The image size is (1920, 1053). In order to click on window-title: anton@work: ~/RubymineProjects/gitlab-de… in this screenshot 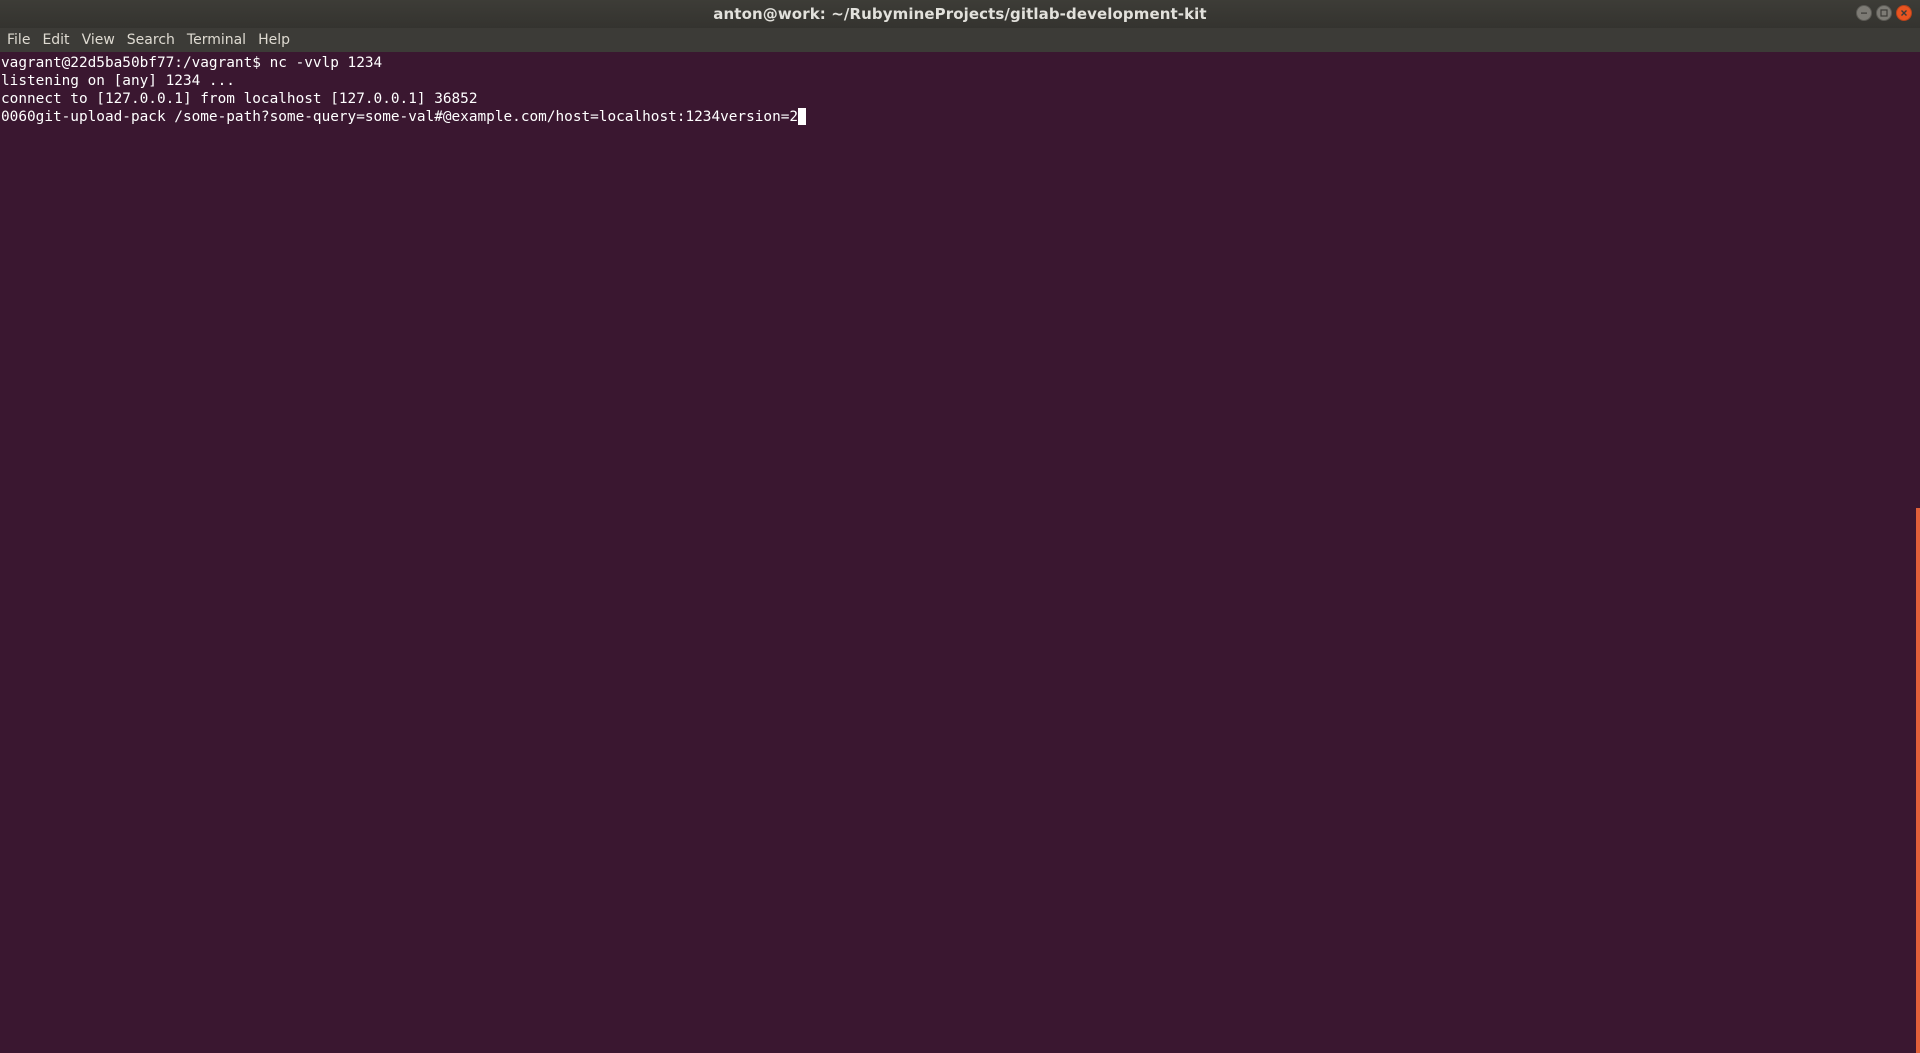, I will do `click(960, 14)`.